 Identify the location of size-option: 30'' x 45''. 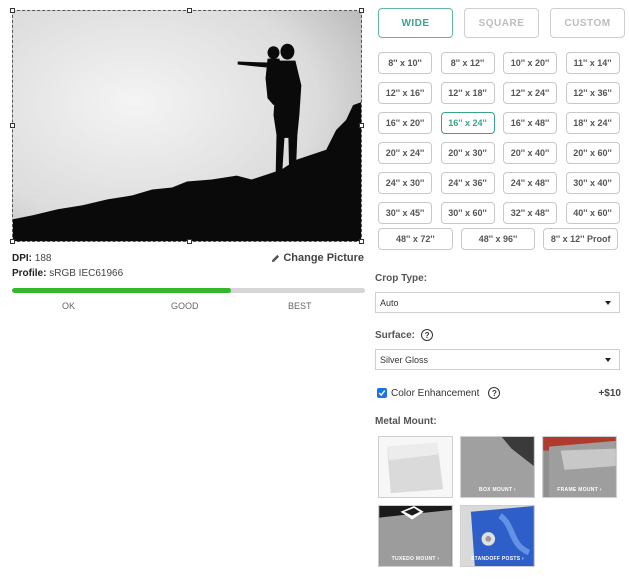
(405, 213).